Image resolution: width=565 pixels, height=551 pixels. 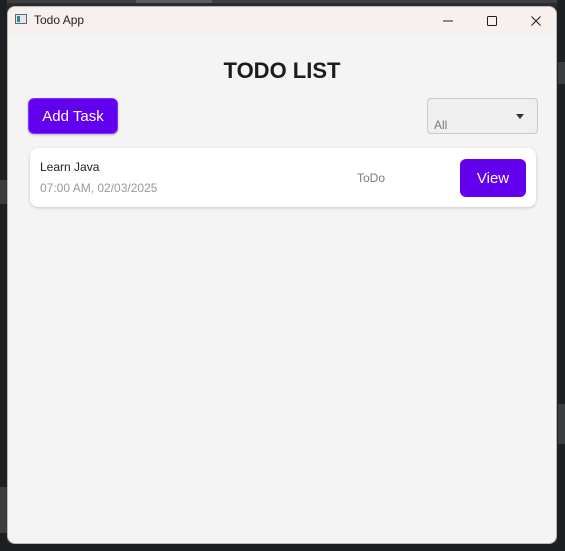 What do you see at coordinates (482, 116) in the screenshot?
I see `status-filter-select: All` at bounding box center [482, 116].